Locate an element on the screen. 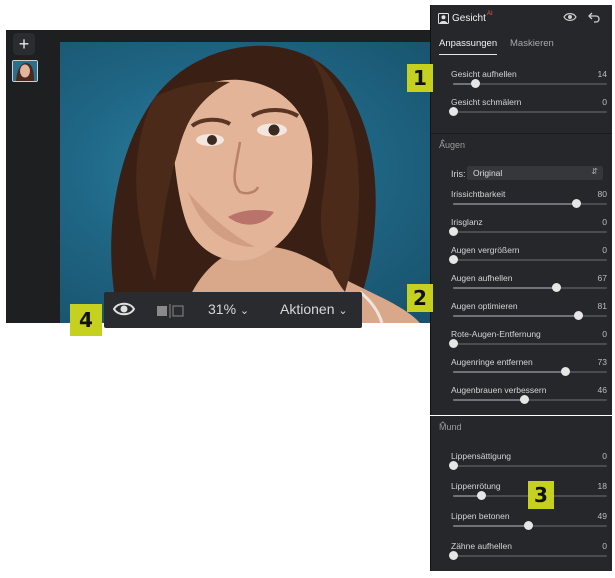  add-image-button: + is located at coordinates (24, 44).